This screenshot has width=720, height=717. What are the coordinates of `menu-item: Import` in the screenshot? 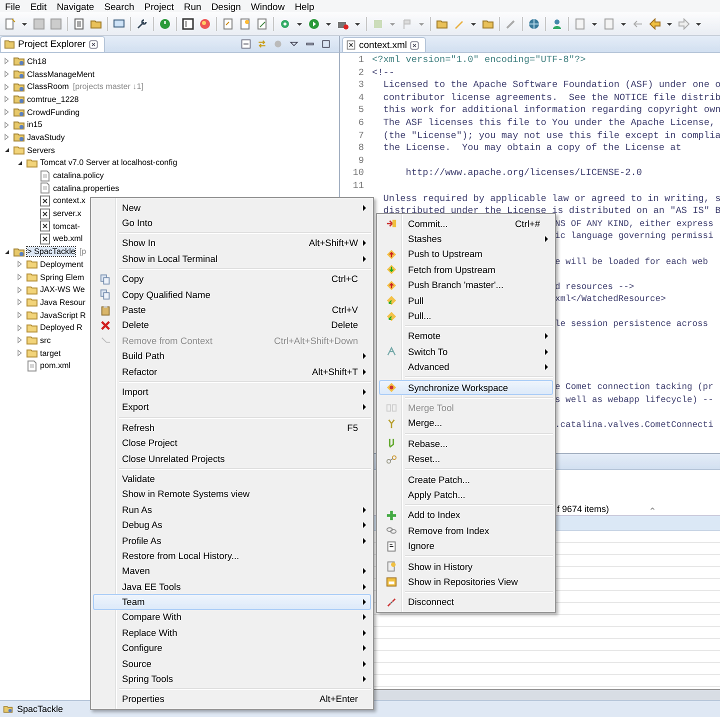 It's located at (232, 392).